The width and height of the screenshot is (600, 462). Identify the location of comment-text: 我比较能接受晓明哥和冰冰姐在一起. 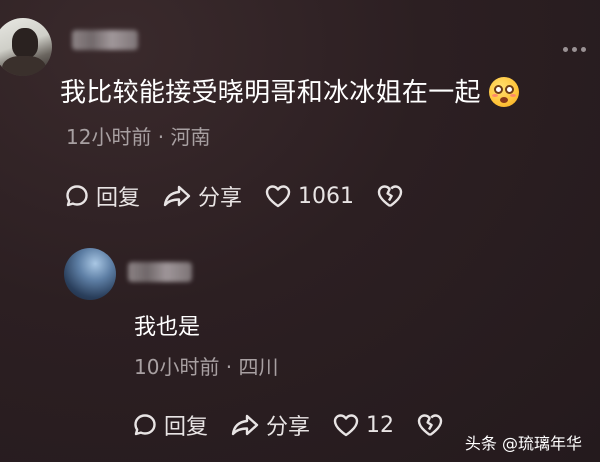
(289, 90).